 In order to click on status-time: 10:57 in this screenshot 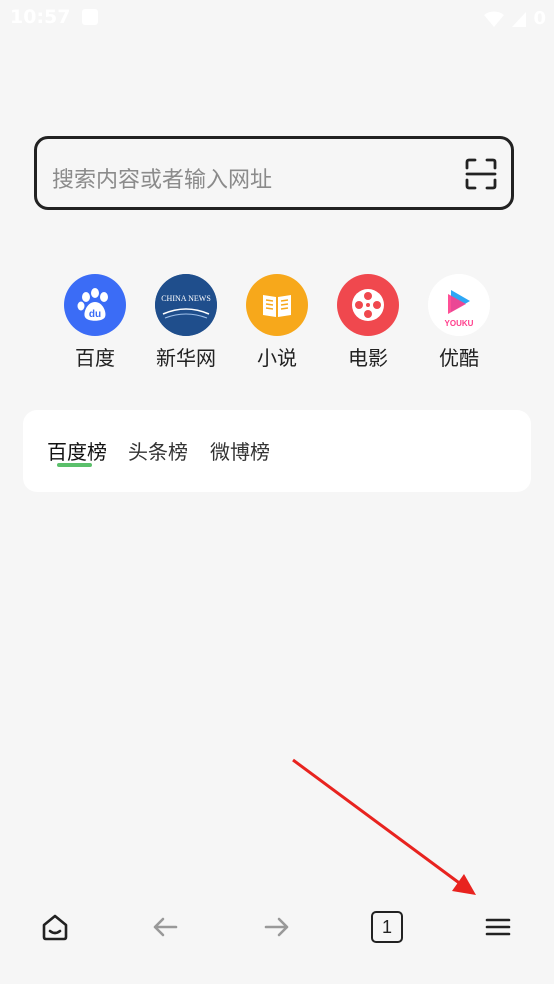, I will do `click(40, 17)`.